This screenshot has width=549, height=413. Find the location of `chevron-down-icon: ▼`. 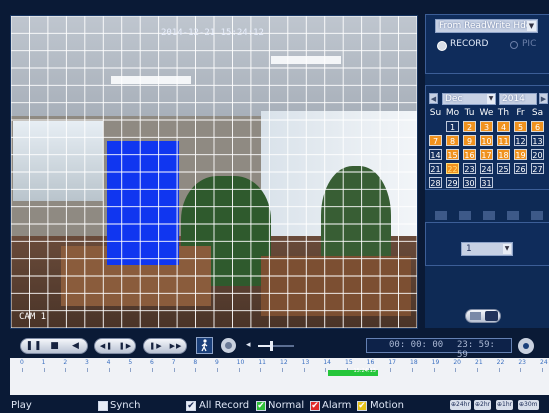

chevron-down-icon: ▼ is located at coordinates (531, 26).